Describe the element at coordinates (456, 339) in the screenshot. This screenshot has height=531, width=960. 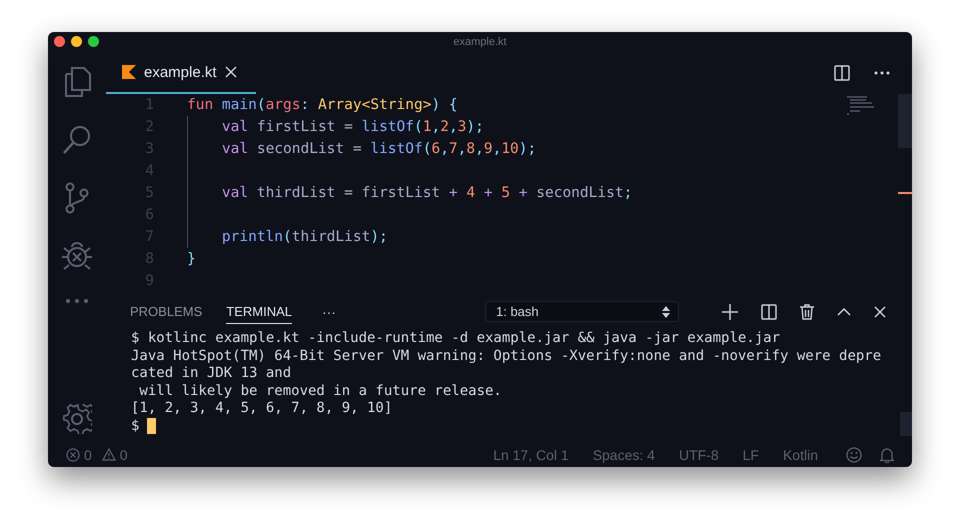
I see `terminal-line: $ kotlinc example.kt -include-runtime -d example.jar && java -jar example.jar` at that location.